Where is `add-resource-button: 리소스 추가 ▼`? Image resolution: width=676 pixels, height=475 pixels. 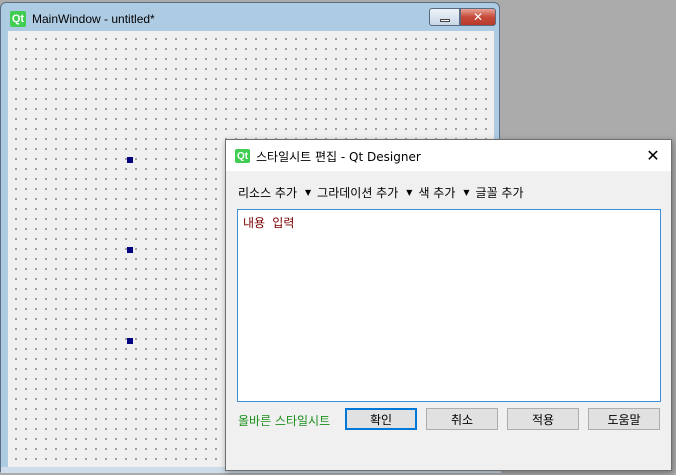
add-resource-button: 리소스 추가 ▼ is located at coordinates (274, 192).